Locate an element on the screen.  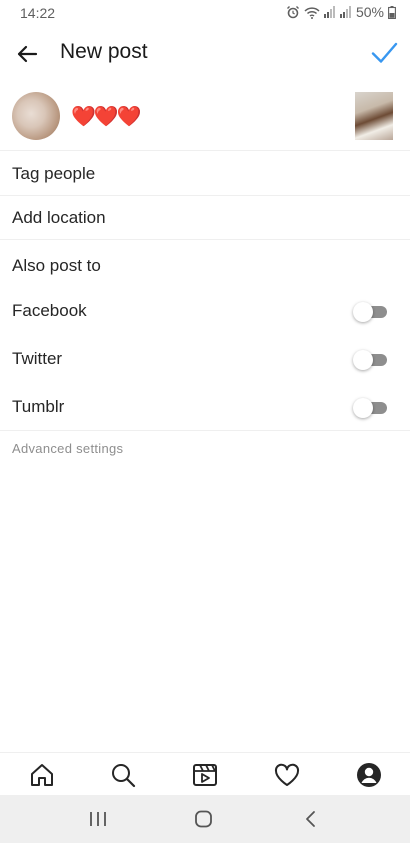
search-icon is located at coordinates (123, 775).